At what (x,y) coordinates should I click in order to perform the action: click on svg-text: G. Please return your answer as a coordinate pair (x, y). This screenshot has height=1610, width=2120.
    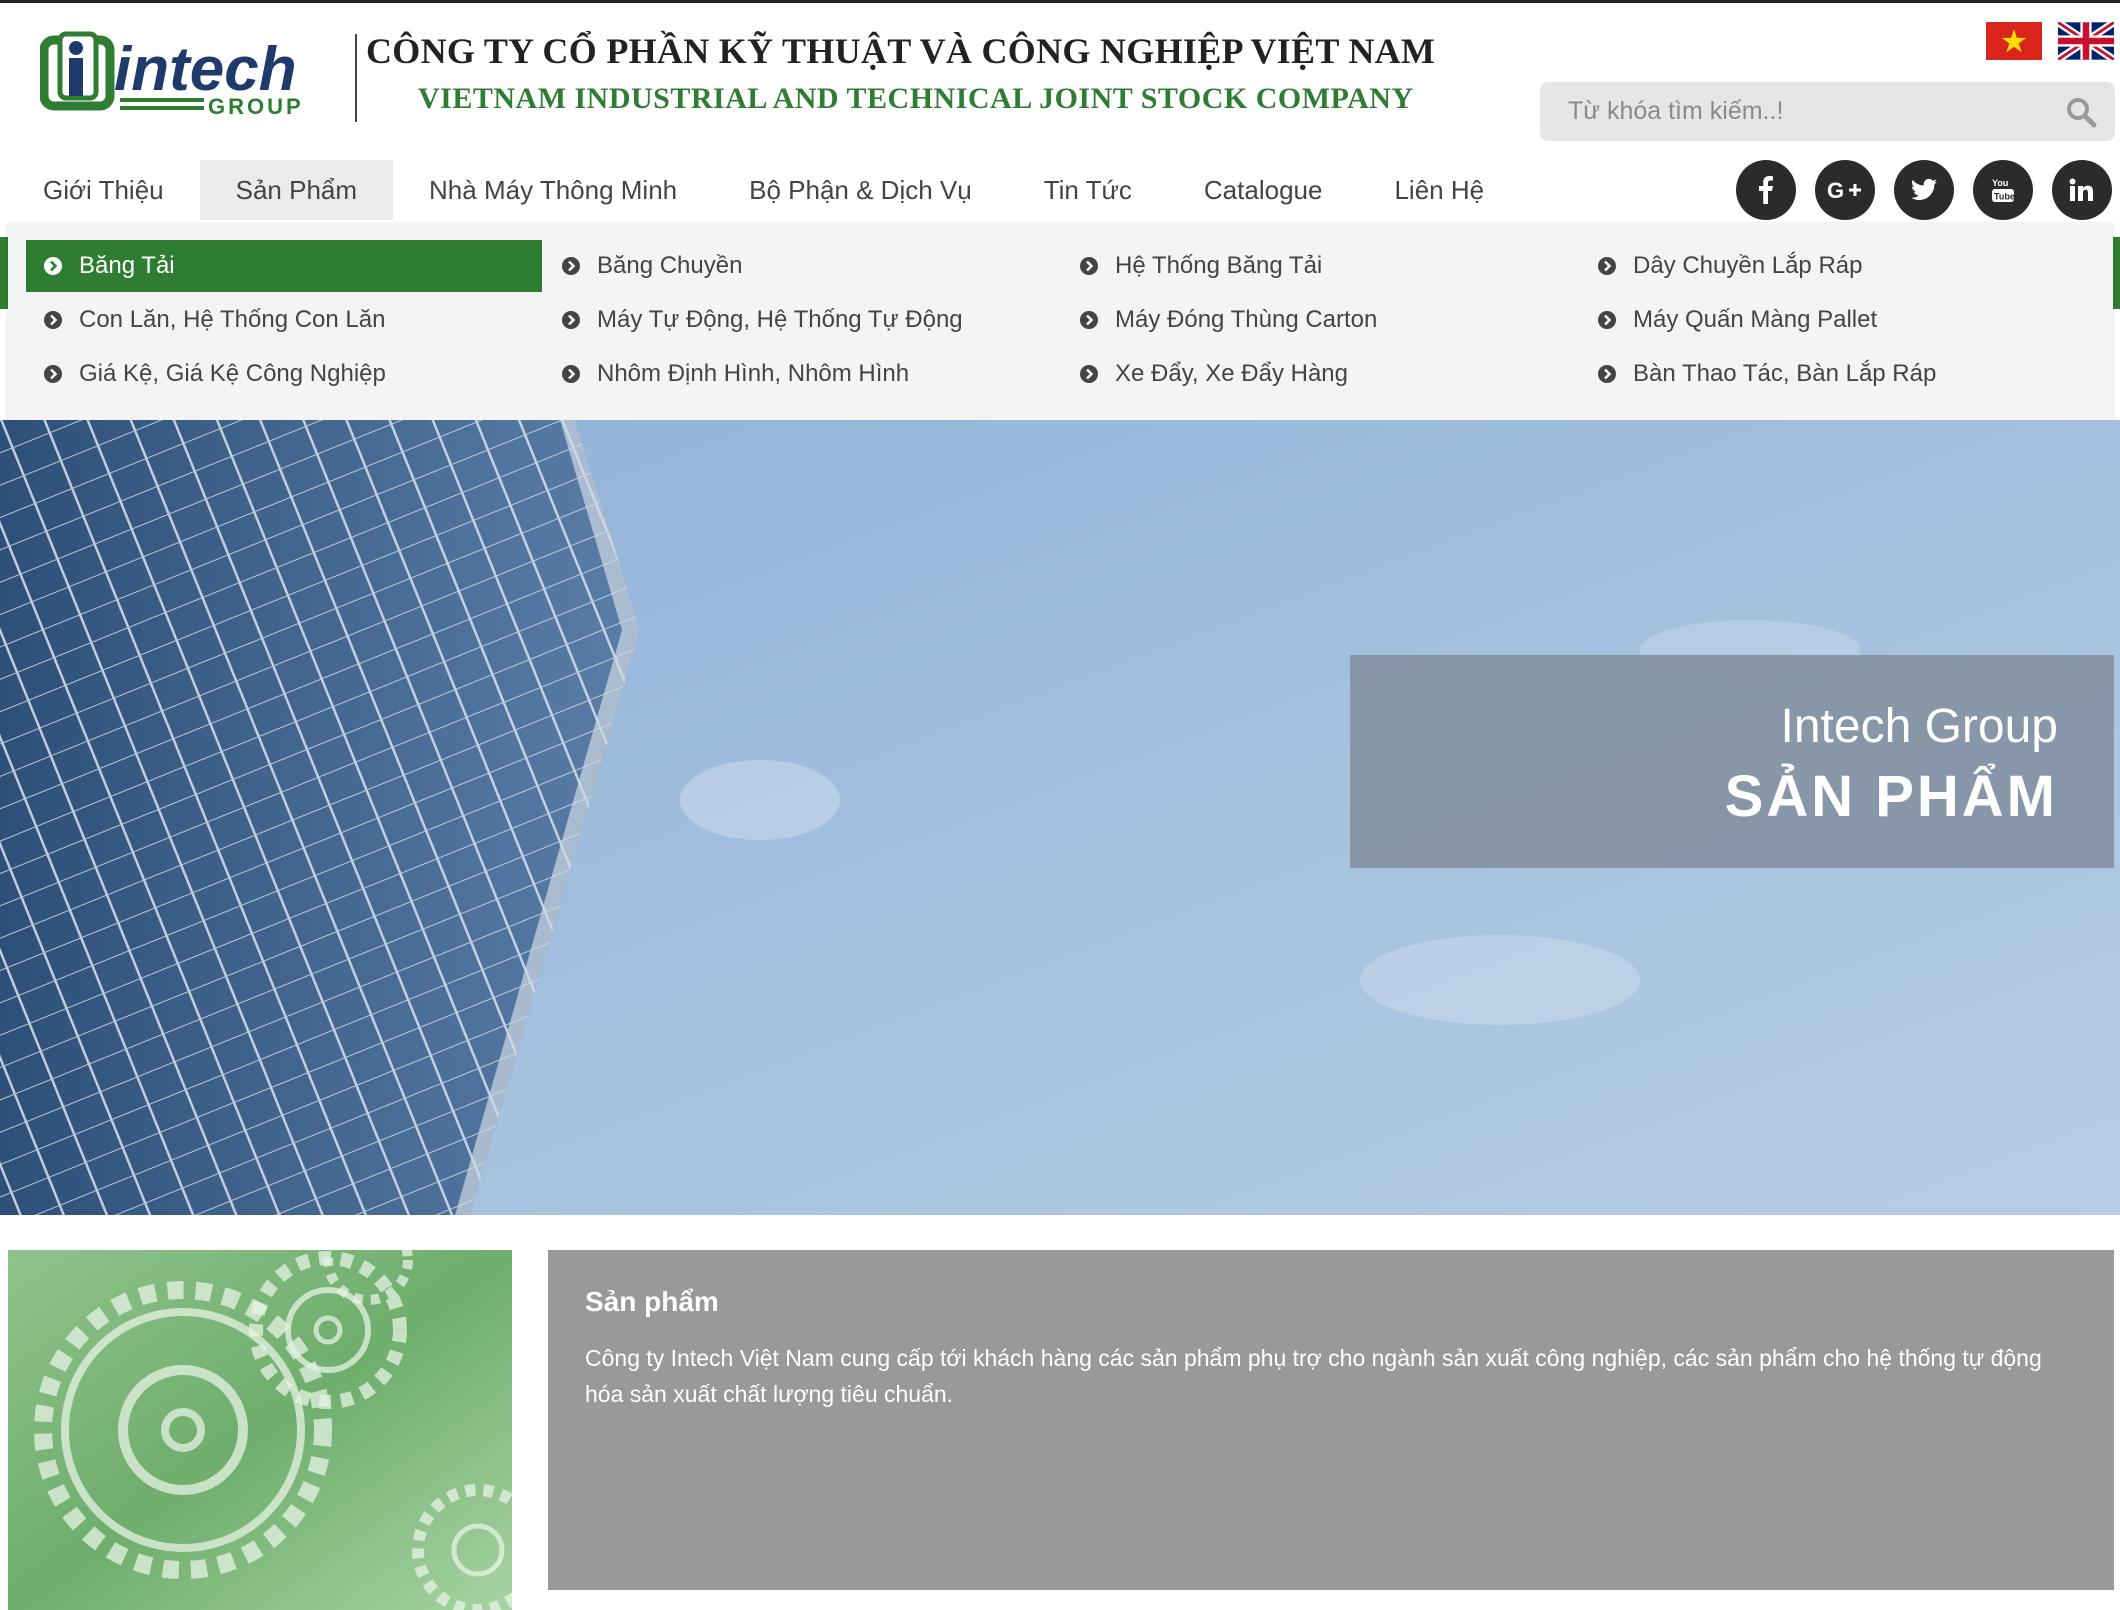
    Looking at the image, I should click on (1835, 190).